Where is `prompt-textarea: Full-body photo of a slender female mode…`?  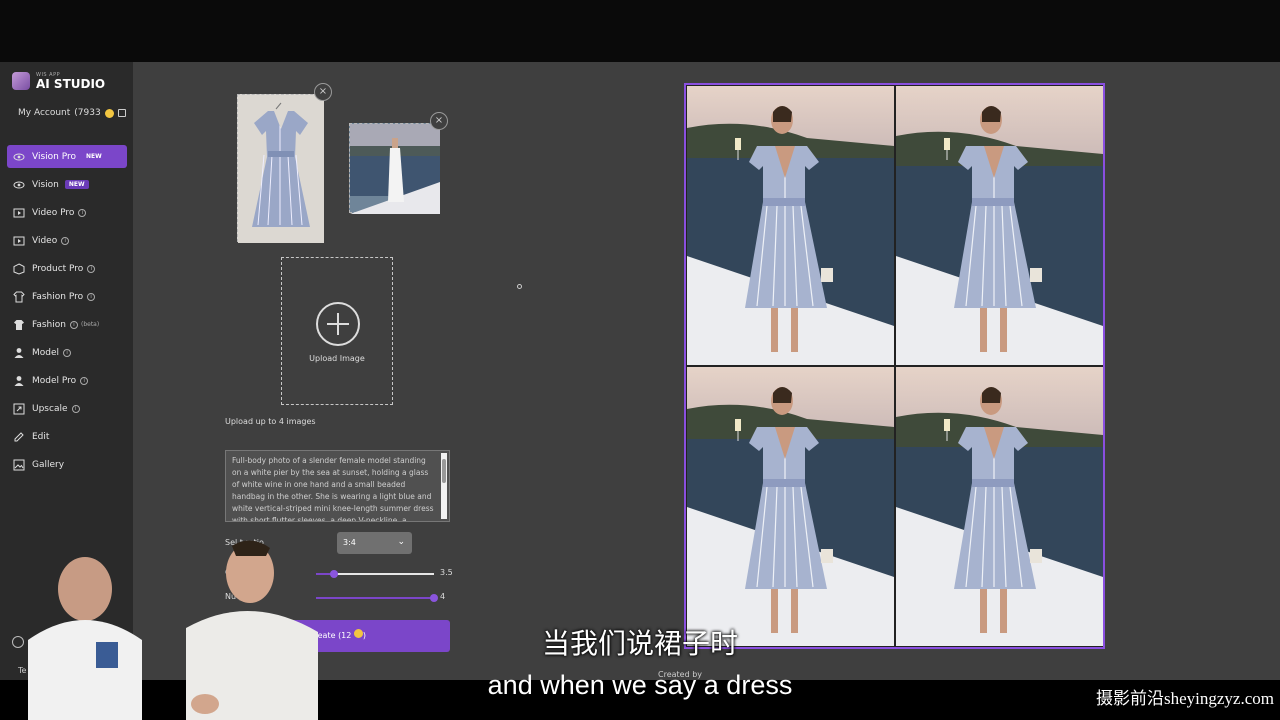
prompt-textarea: Full-body photo of a slender female mode… is located at coordinates (337, 486).